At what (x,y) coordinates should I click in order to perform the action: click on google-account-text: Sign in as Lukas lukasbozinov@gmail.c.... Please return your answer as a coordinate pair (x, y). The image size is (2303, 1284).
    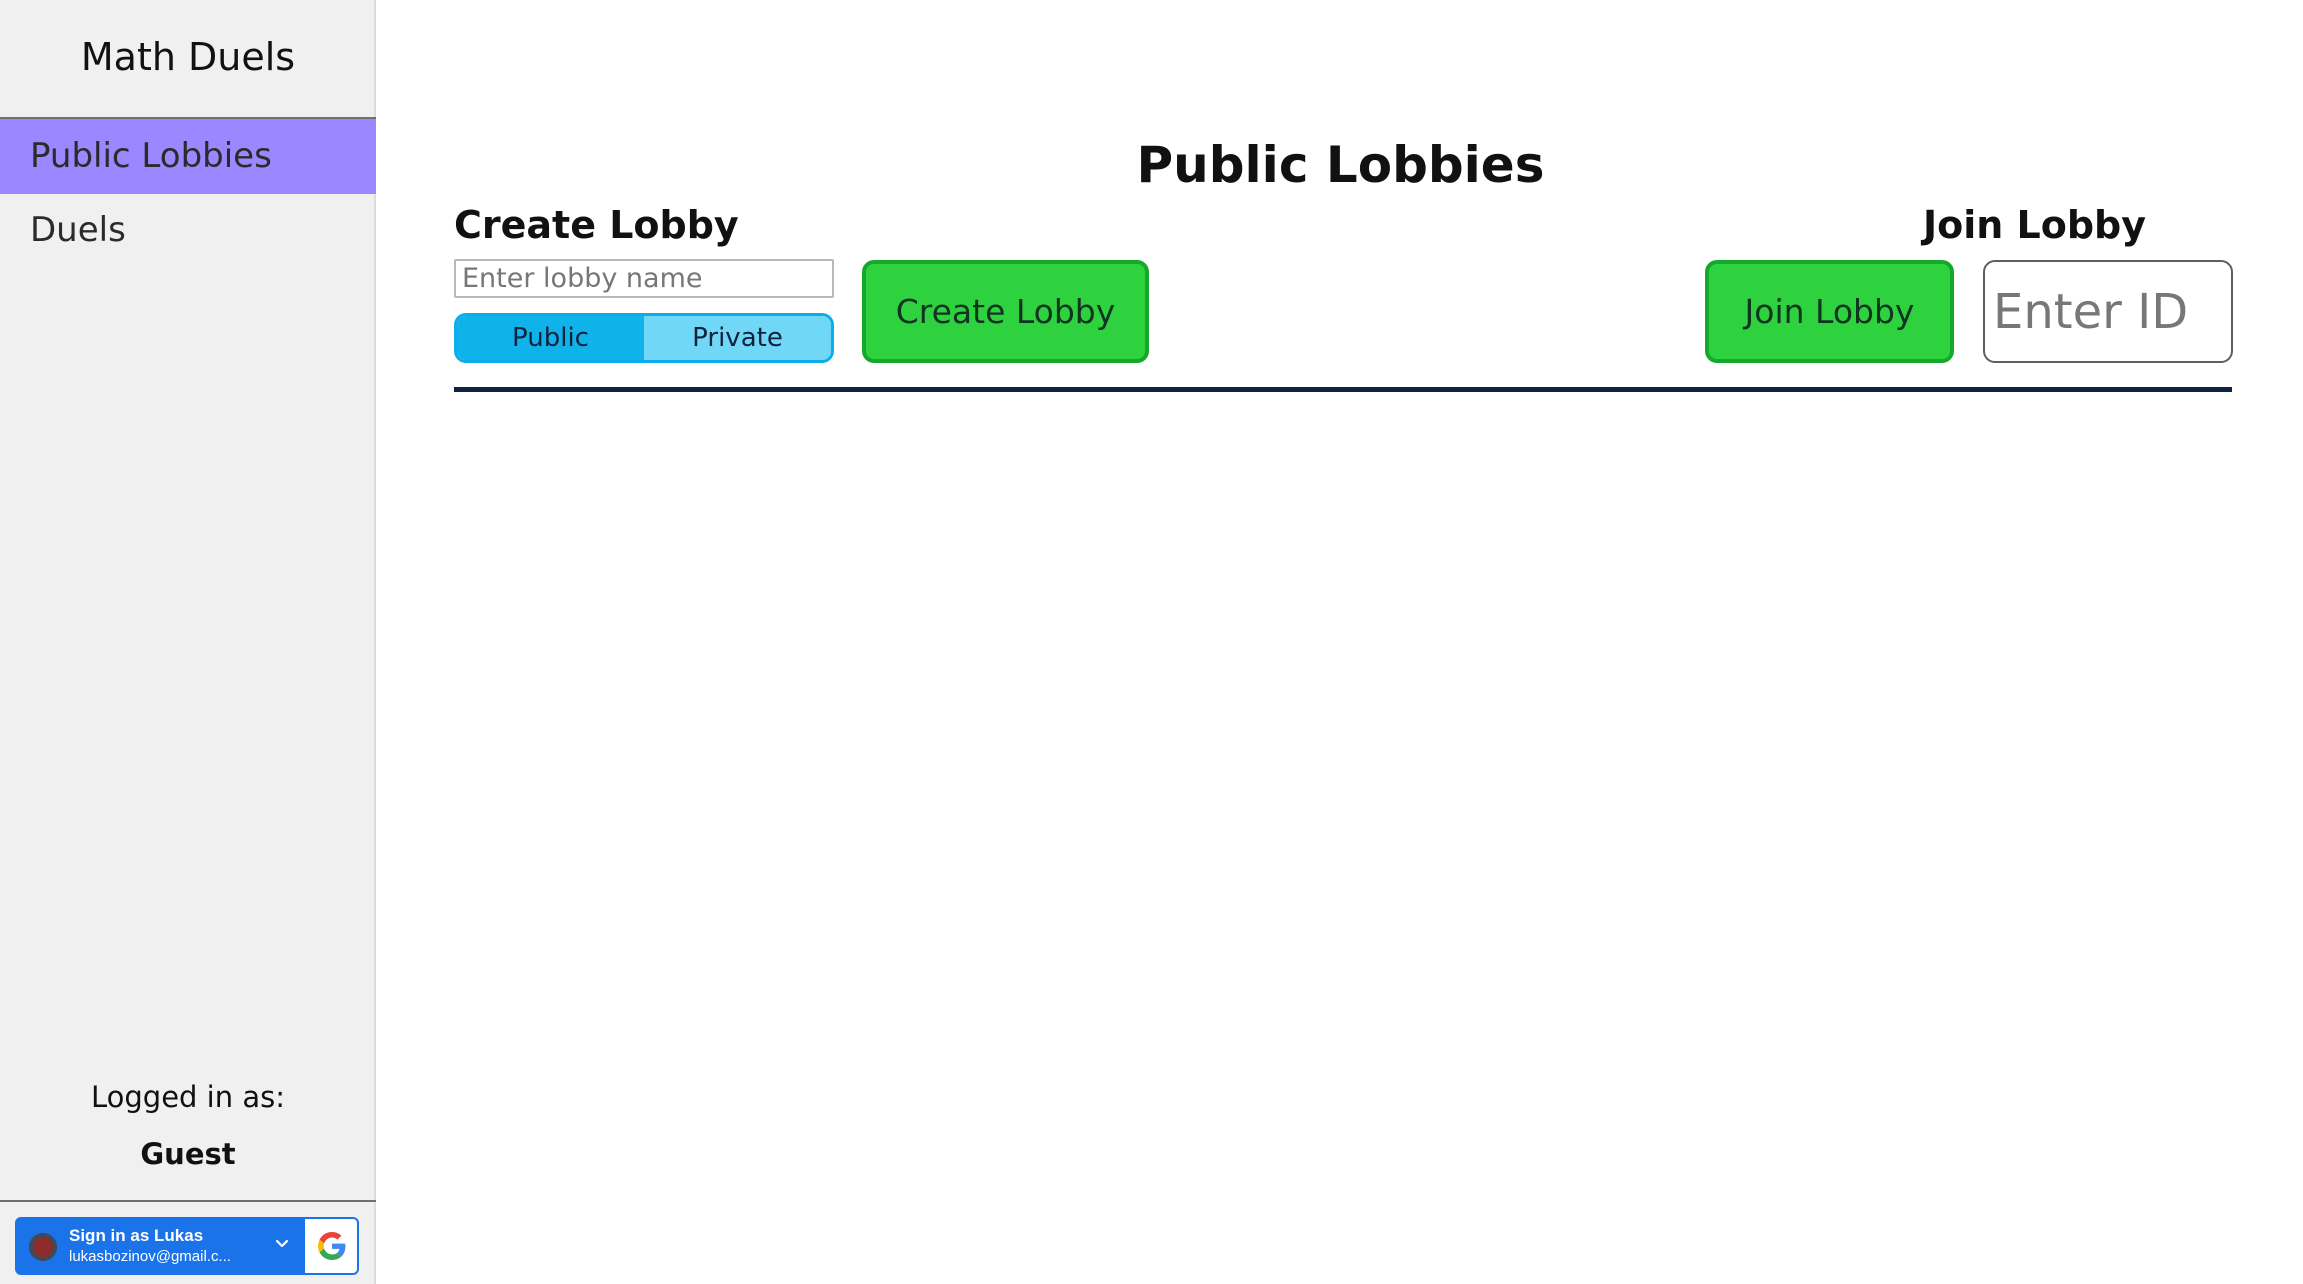
    Looking at the image, I should click on (168, 1246).